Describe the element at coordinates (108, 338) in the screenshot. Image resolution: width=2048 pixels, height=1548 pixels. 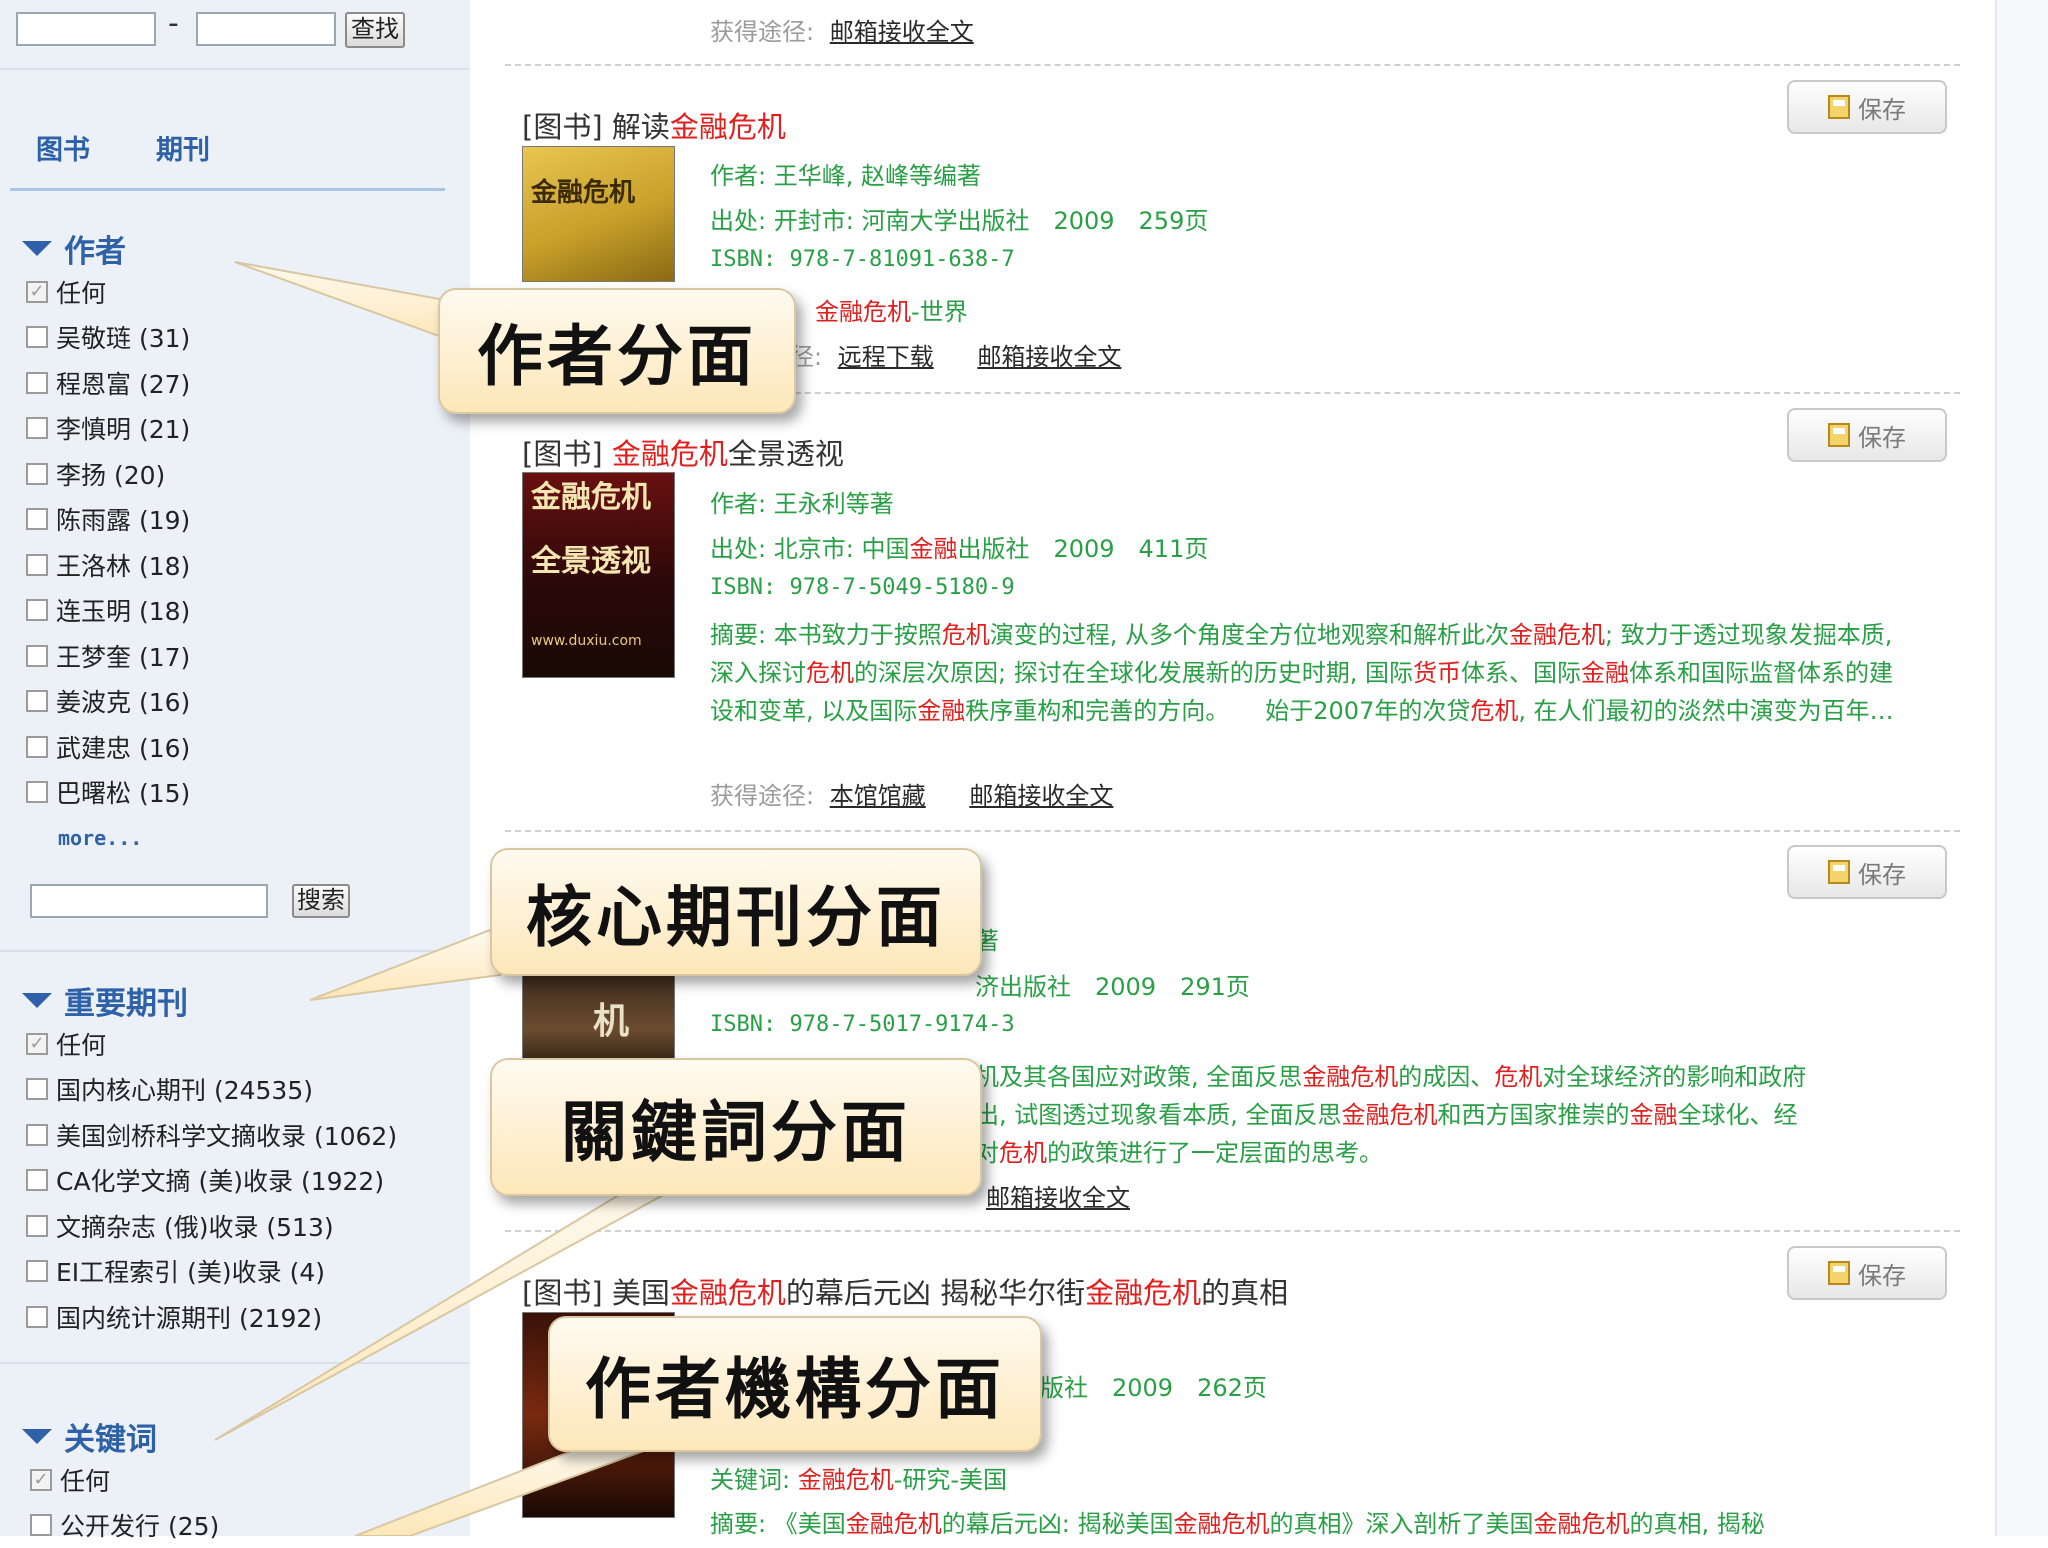
I see `facet-item: 吴敬琏 (31)` at that location.